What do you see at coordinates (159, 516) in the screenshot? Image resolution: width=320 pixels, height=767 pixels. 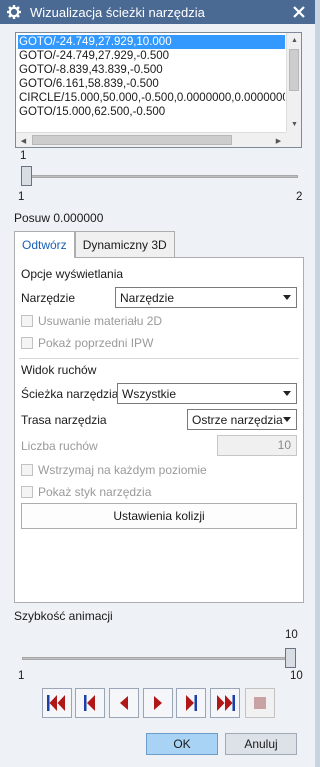 I see `collision-settings-button: Ustawienia kolizji` at bounding box center [159, 516].